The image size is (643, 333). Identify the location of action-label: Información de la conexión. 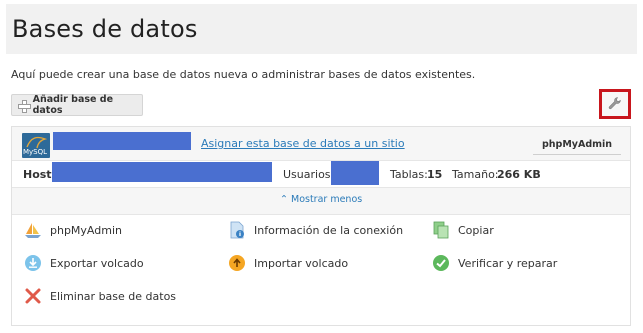
(329, 230).